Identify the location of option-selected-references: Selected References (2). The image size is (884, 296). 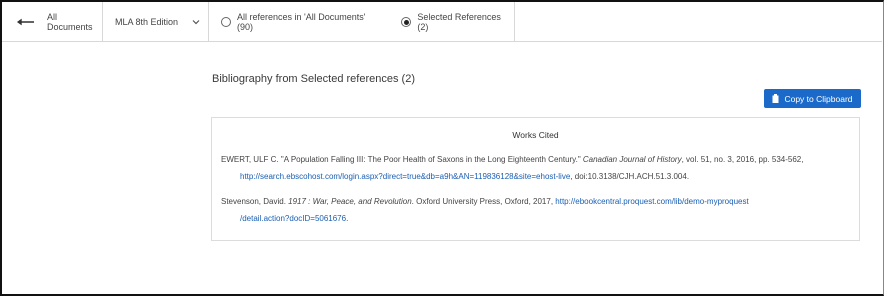
(457, 22).